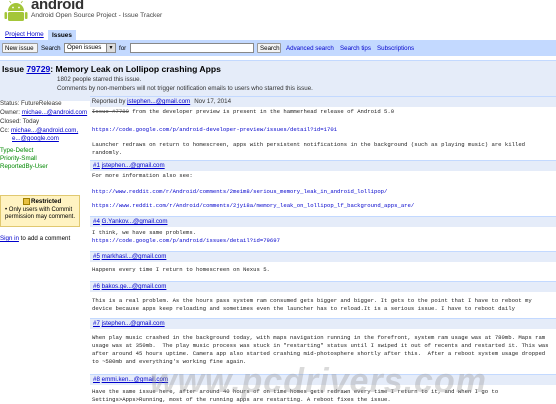  Describe the element at coordinates (16, 150) in the screenshot. I see `label-type: Type-Defect` at that location.